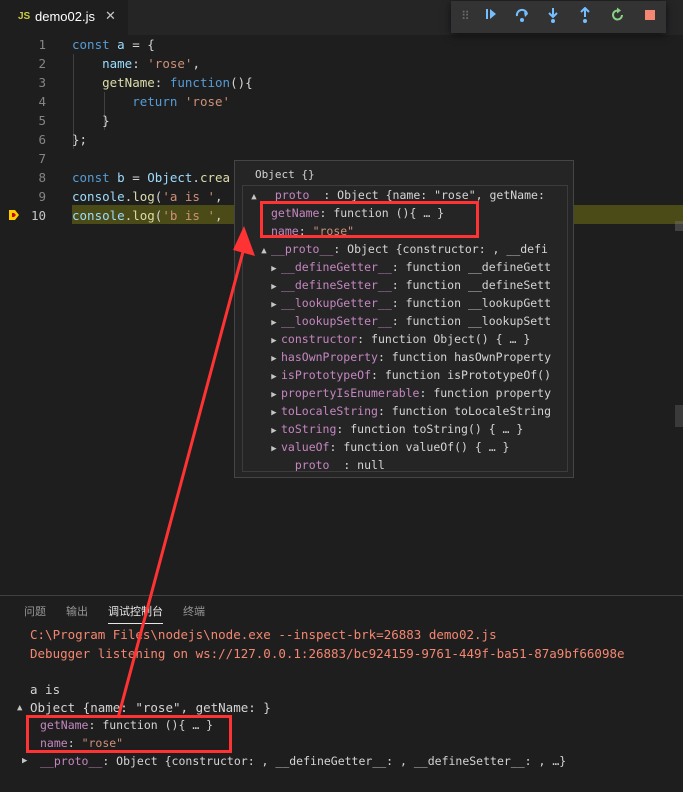  What do you see at coordinates (398, 339) in the screenshot?
I see `variable-tree-row: ▶ constructor: function Object() { … }` at bounding box center [398, 339].